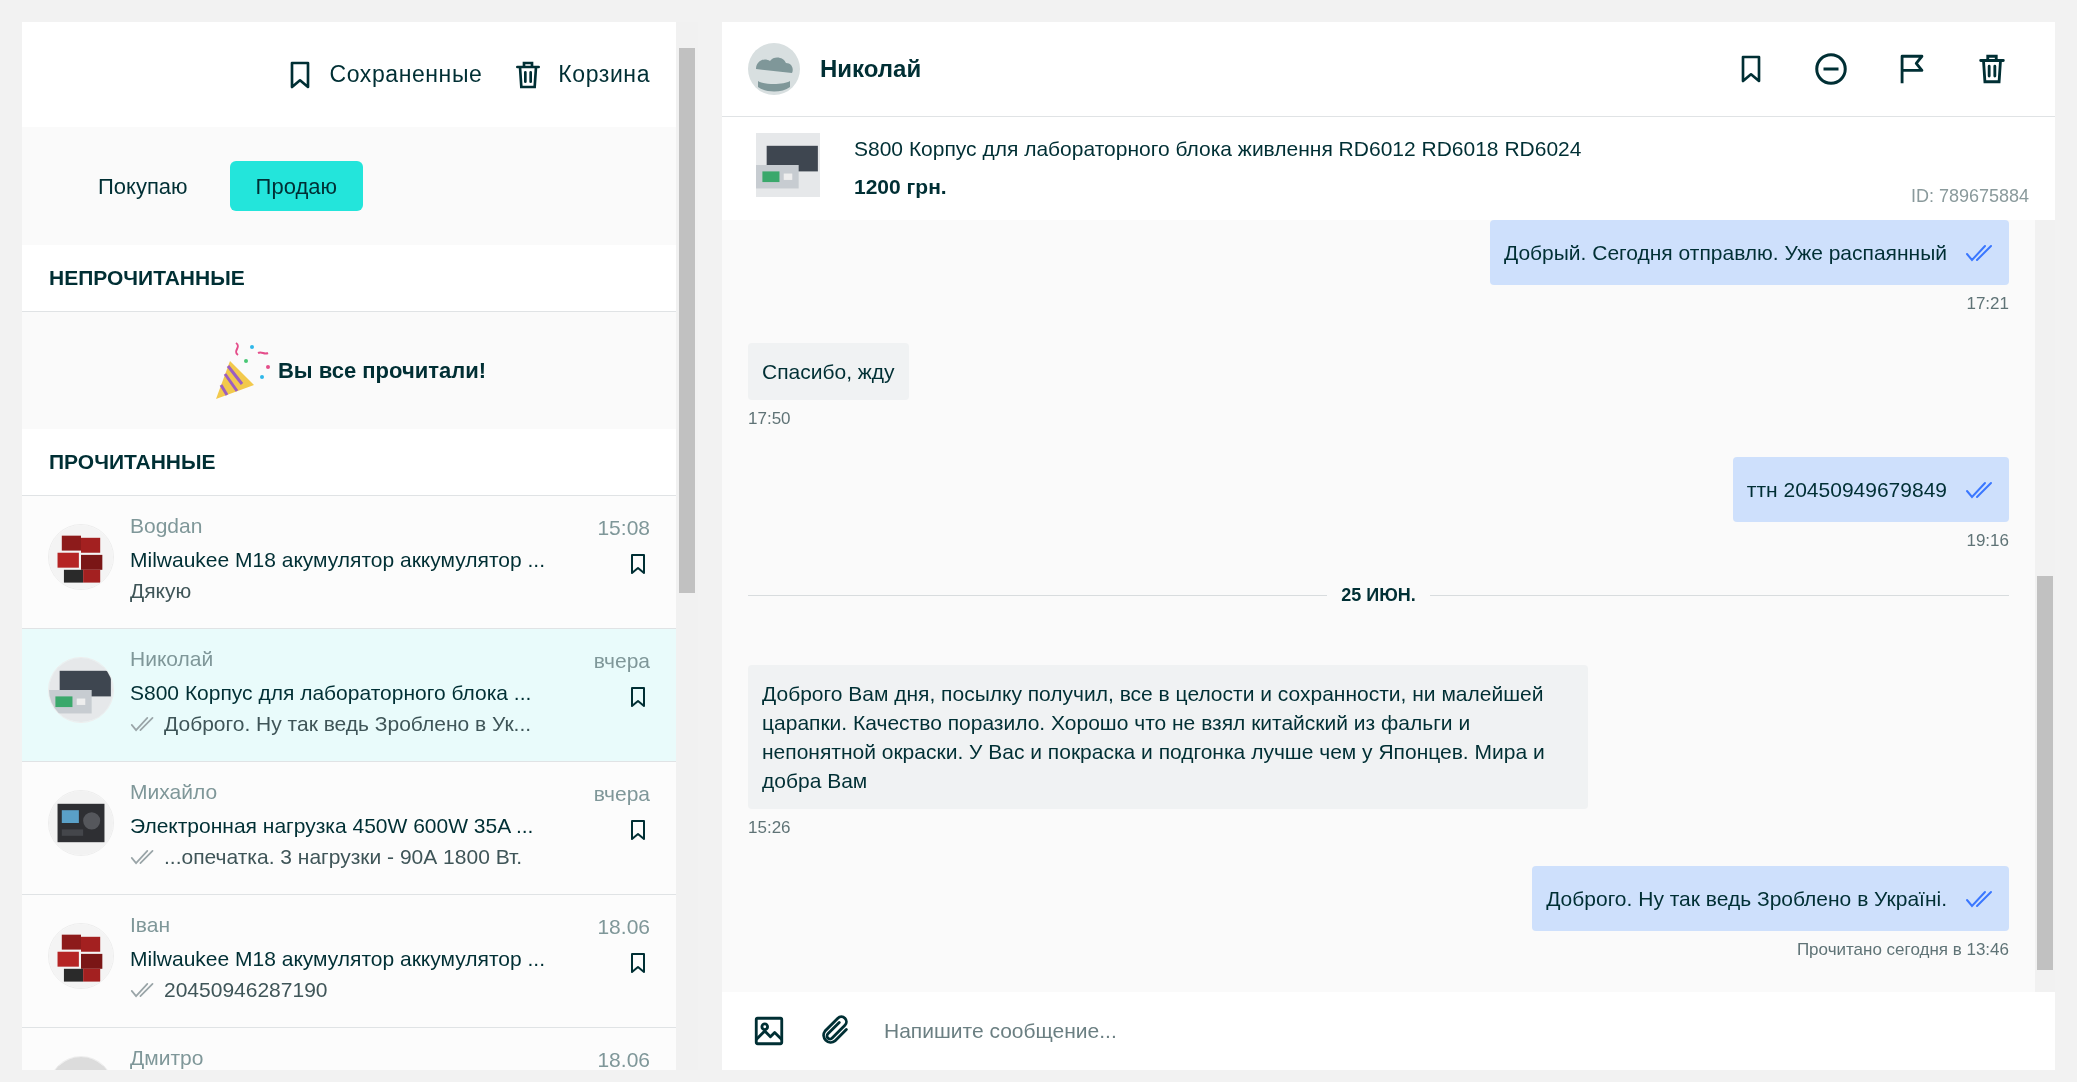 The image size is (2077, 1082). What do you see at coordinates (143, 186) in the screenshot?
I see `tab: Покупаю` at bounding box center [143, 186].